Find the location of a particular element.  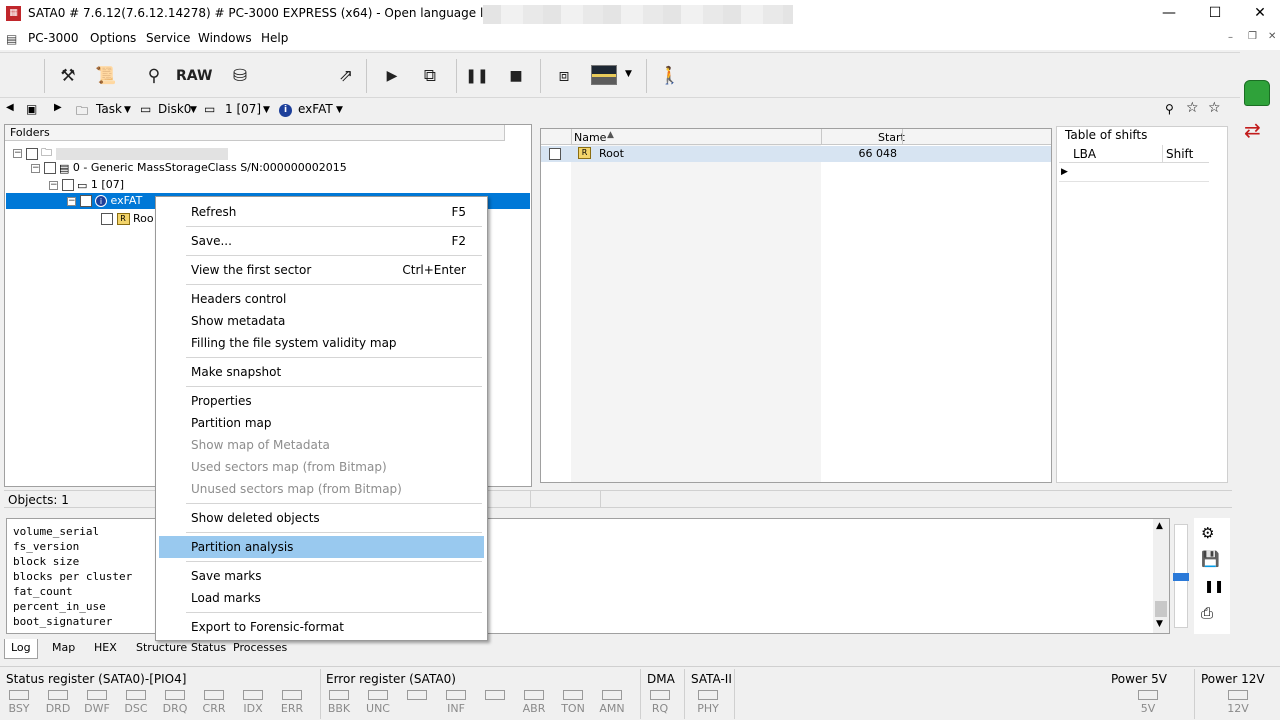

minimize-button: — is located at coordinates (1169, 14).